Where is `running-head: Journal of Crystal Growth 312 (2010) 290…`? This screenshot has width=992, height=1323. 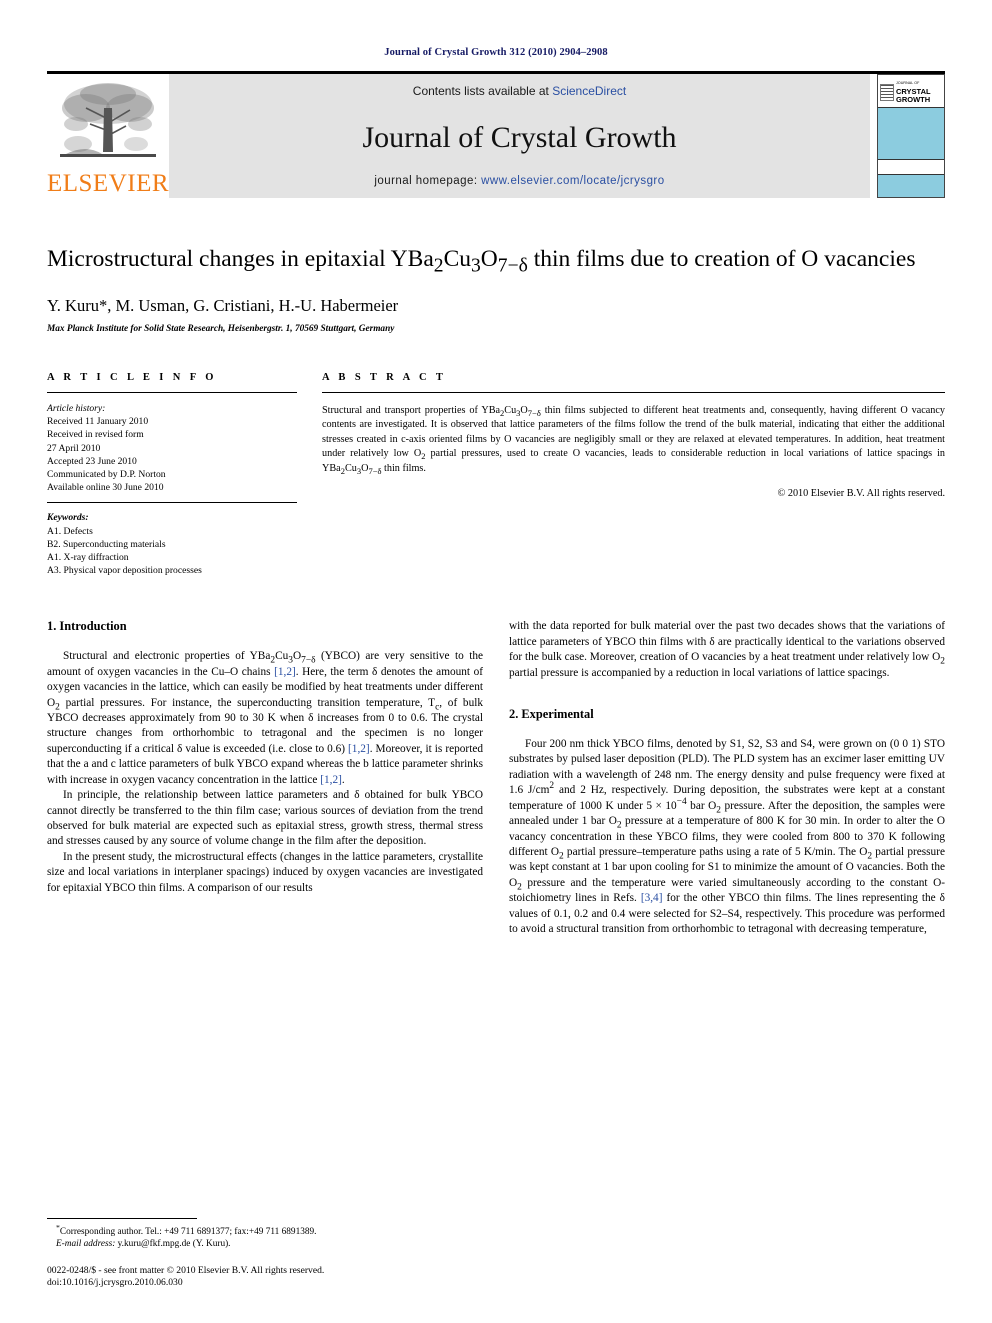
running-head: Journal of Crystal Growth 312 (2010) 290… is located at coordinates (496, 52).